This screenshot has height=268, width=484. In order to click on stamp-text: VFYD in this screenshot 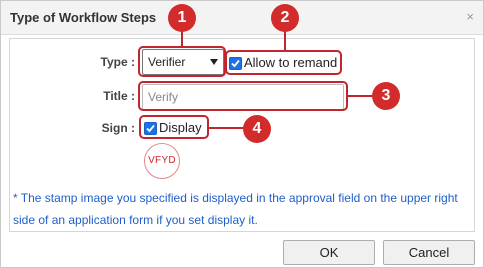, I will do `click(162, 160)`.